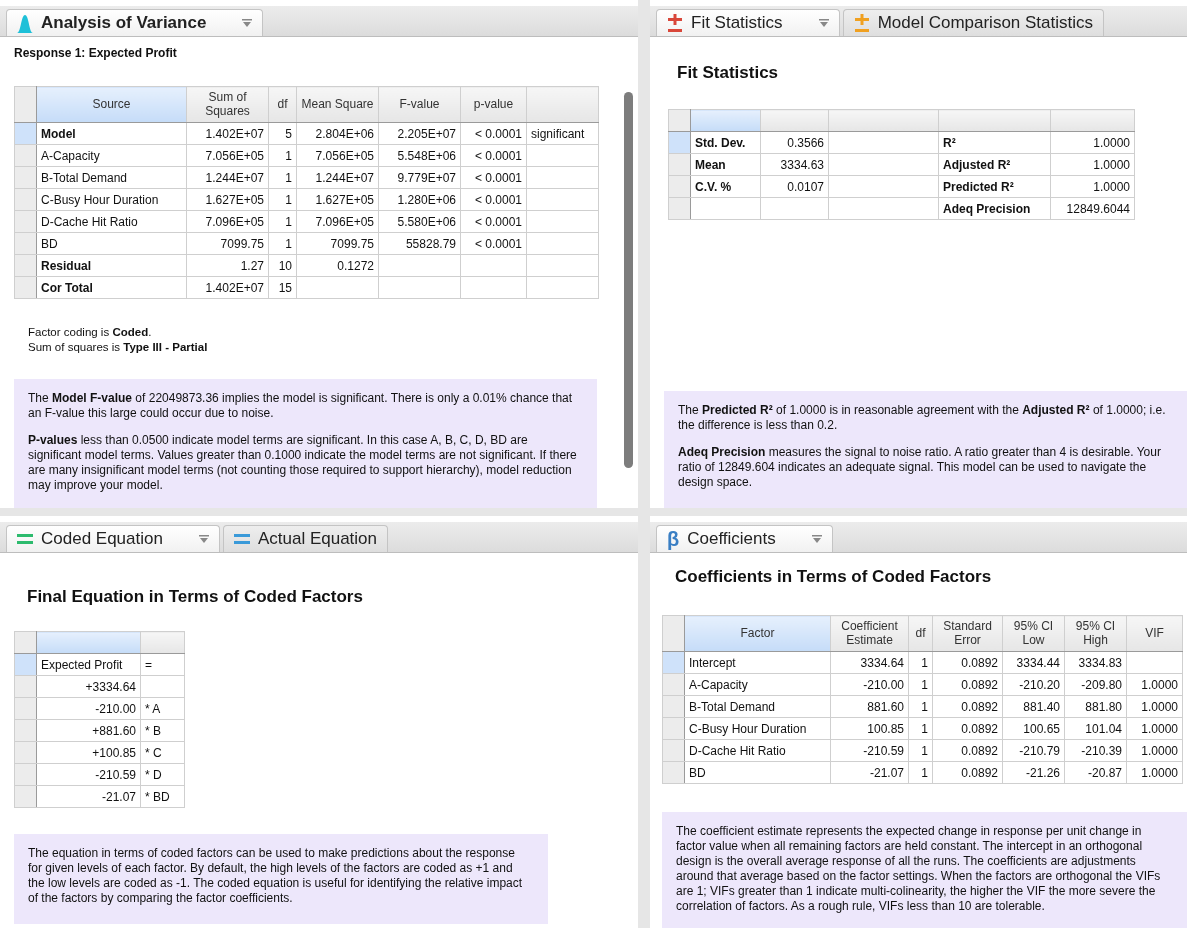 The width and height of the screenshot is (1187, 928). I want to click on table-cell: 0.0107, so click(805, 186).